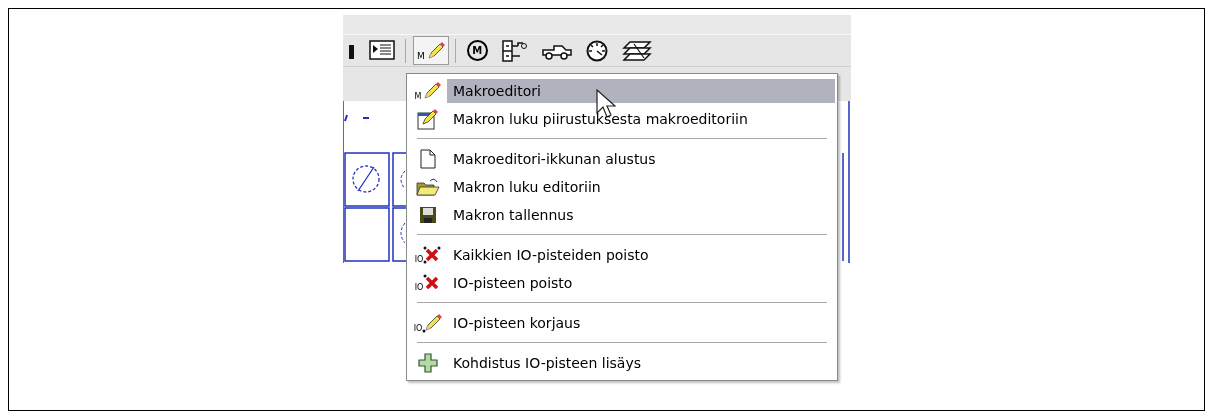 The image size is (1213, 419). I want to click on cross-icon, so click(432, 255).